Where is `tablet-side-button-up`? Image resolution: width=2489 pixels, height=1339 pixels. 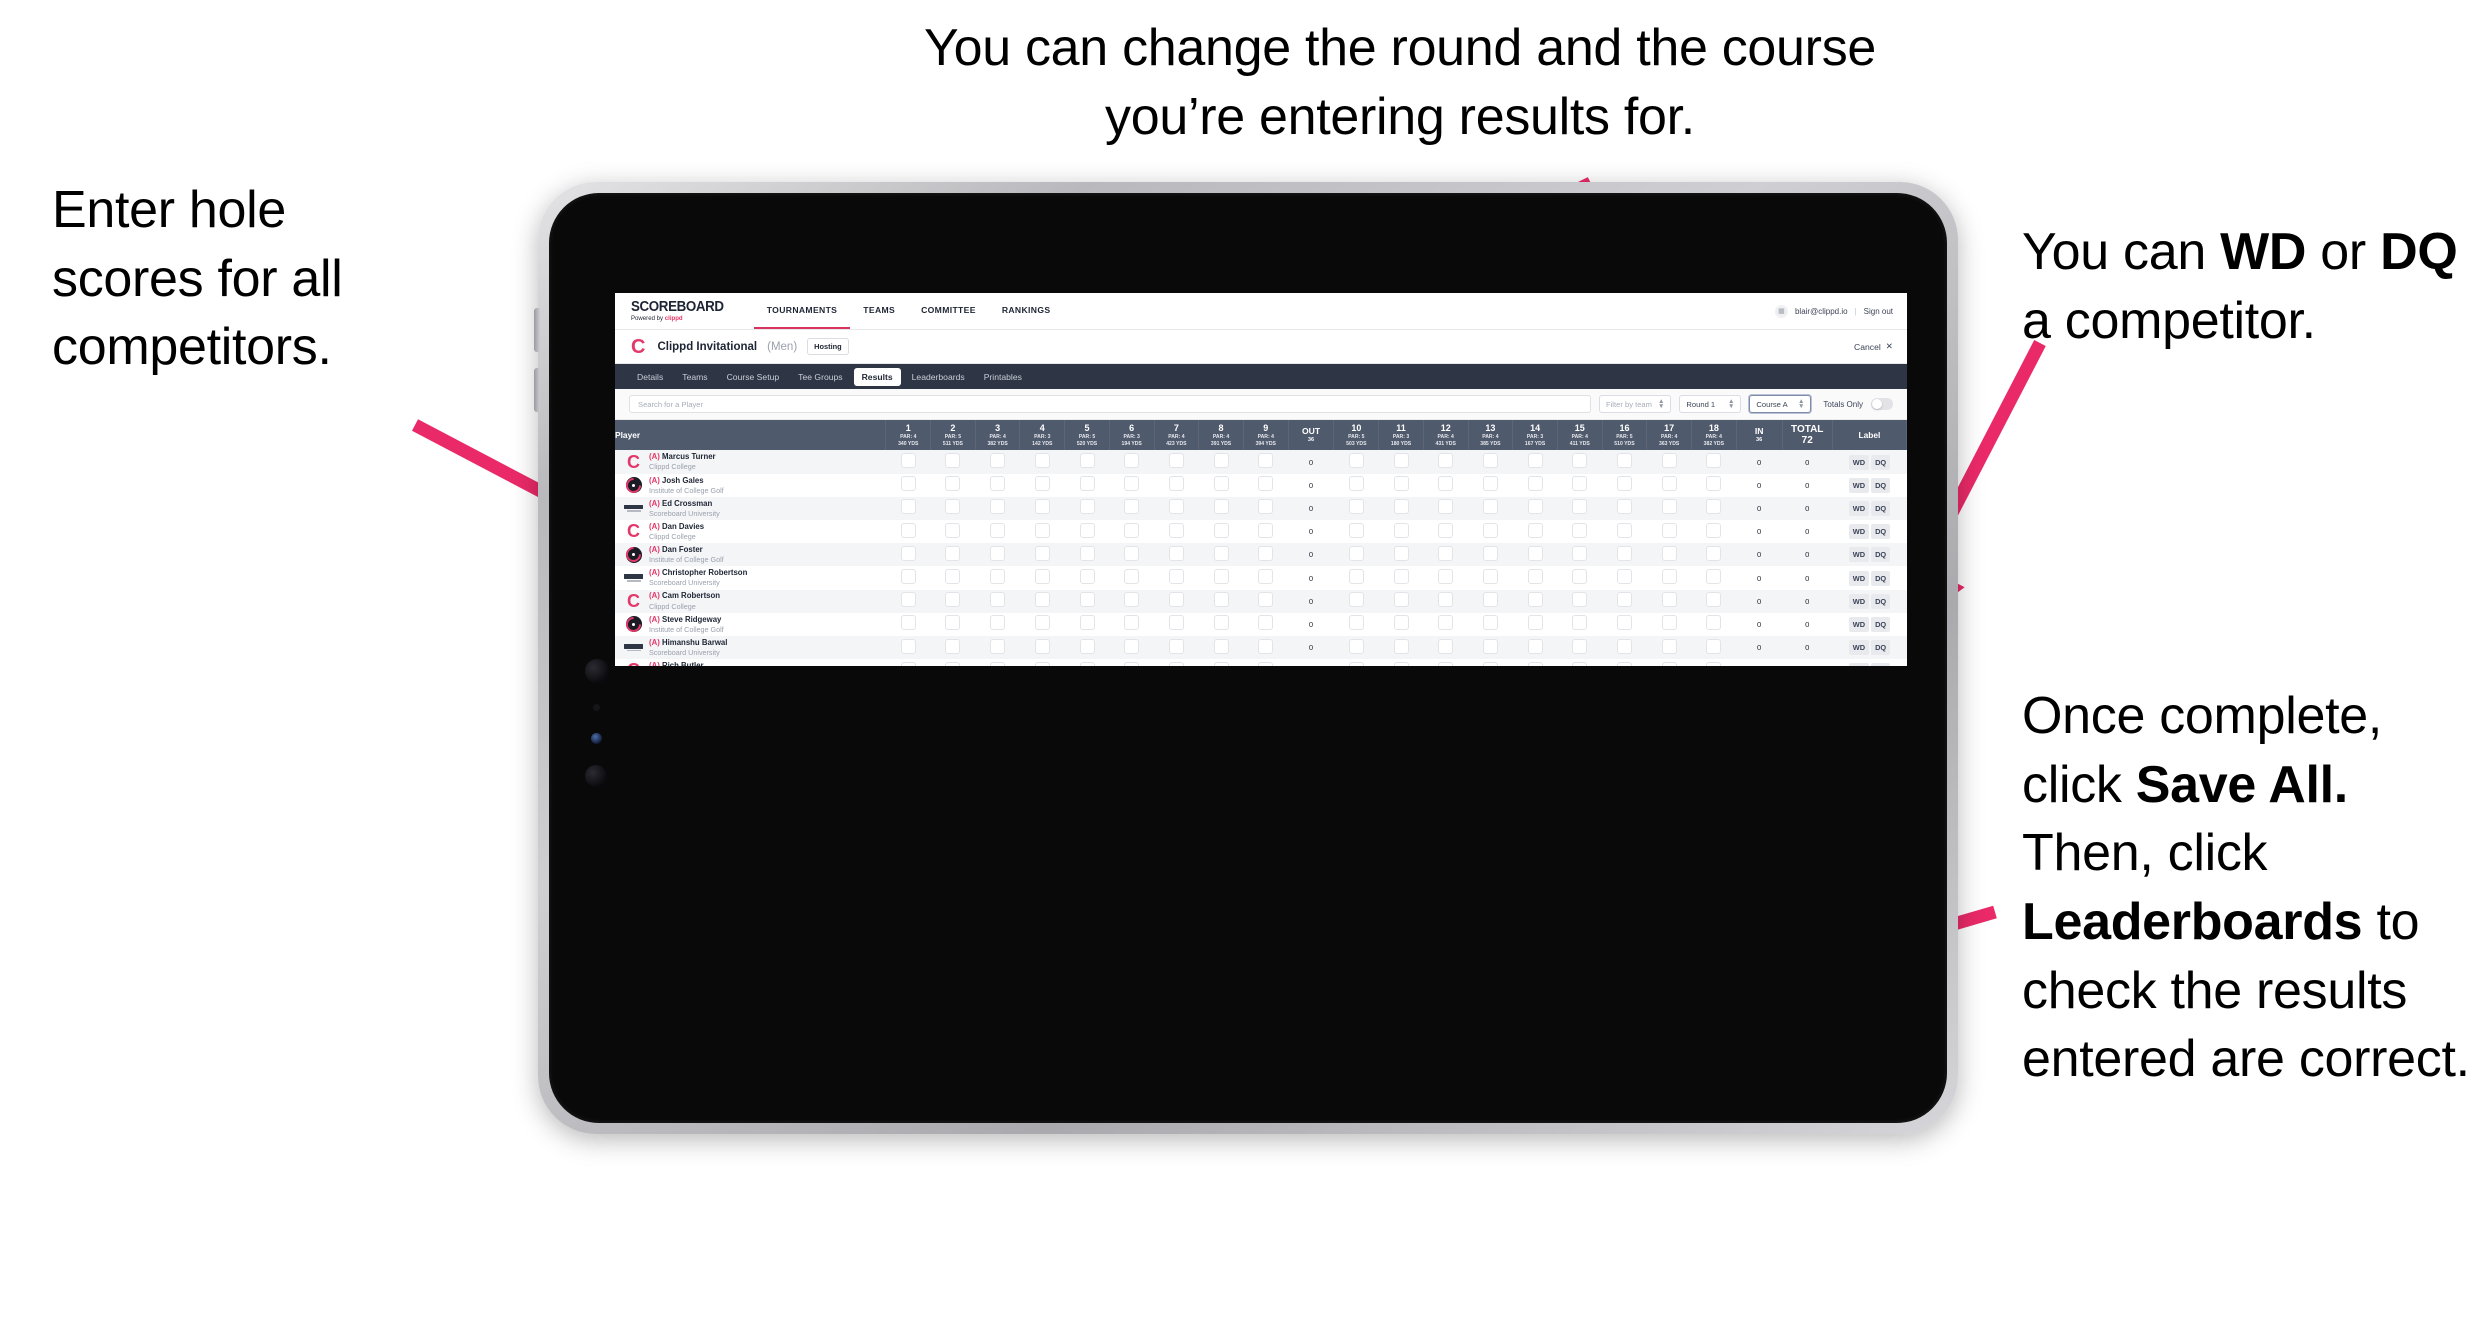 tablet-side-button-up is located at coordinates (537, 330).